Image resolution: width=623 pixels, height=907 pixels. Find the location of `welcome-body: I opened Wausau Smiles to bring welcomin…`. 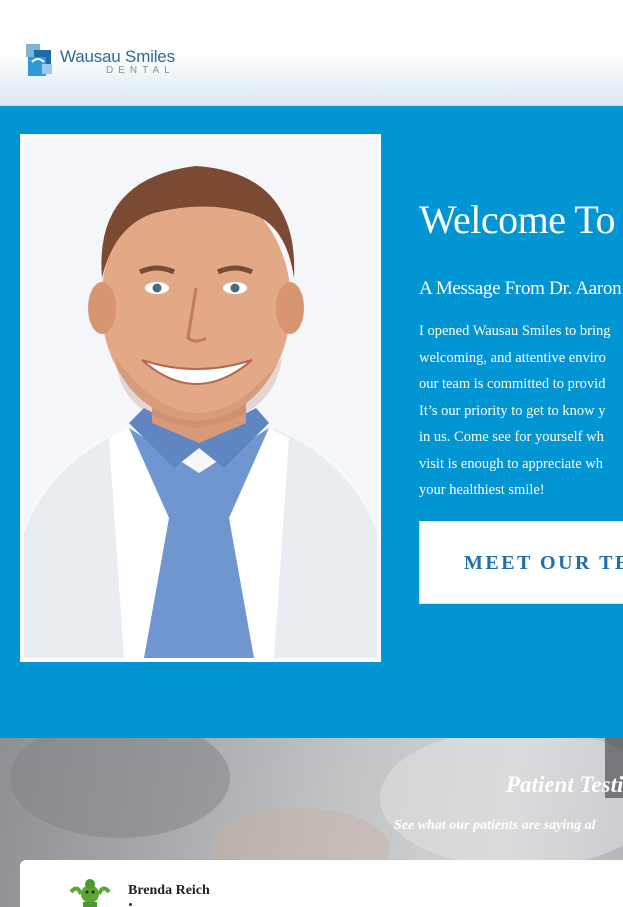

welcome-body: I opened Wausau Smiles to bring welcomin… is located at coordinates (521, 411).